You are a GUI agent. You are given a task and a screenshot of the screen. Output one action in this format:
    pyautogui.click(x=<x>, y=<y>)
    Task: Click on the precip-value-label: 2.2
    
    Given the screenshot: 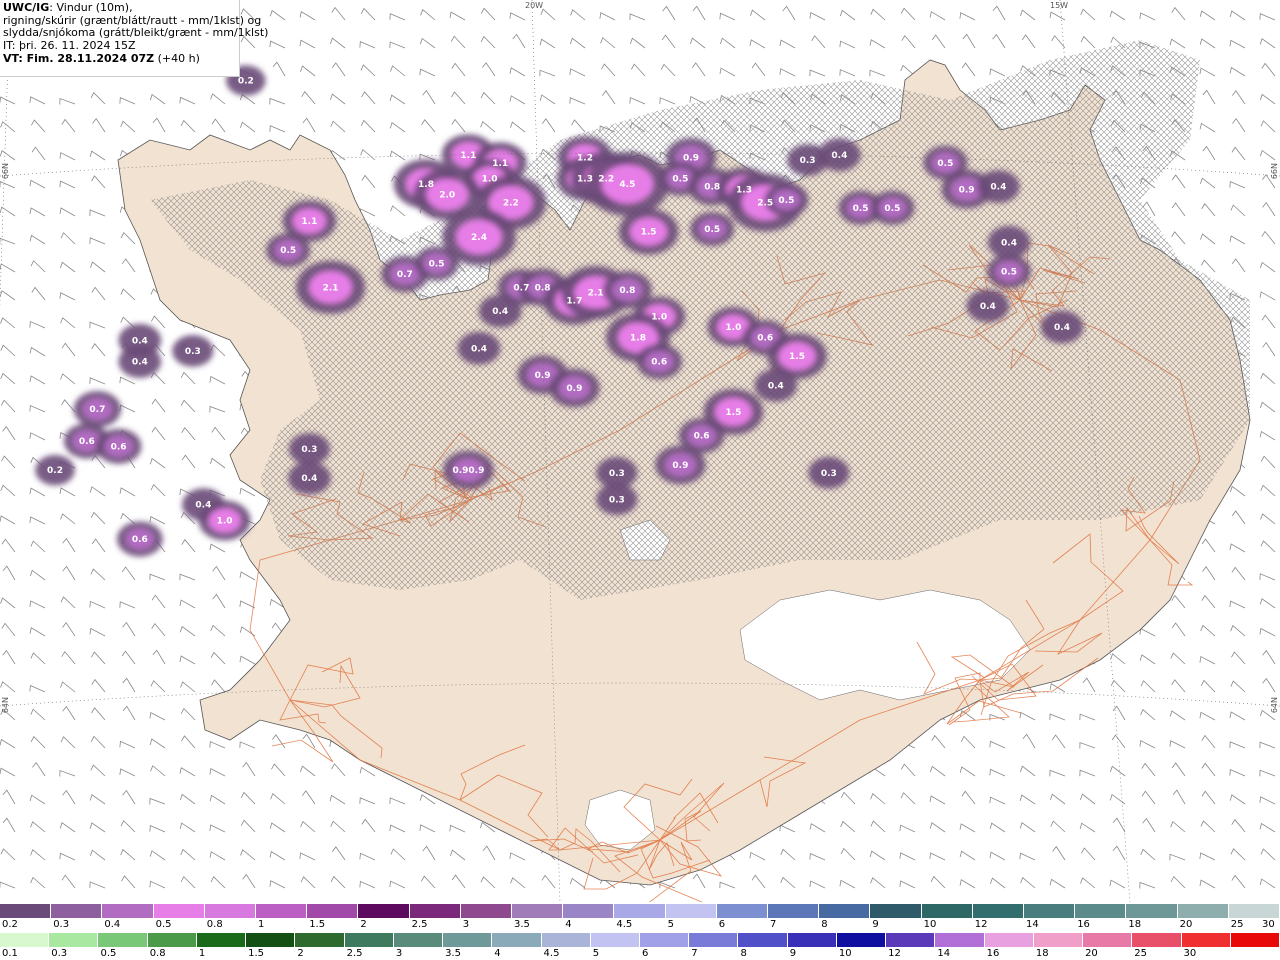 What is the action you would take?
    pyautogui.click(x=511, y=204)
    